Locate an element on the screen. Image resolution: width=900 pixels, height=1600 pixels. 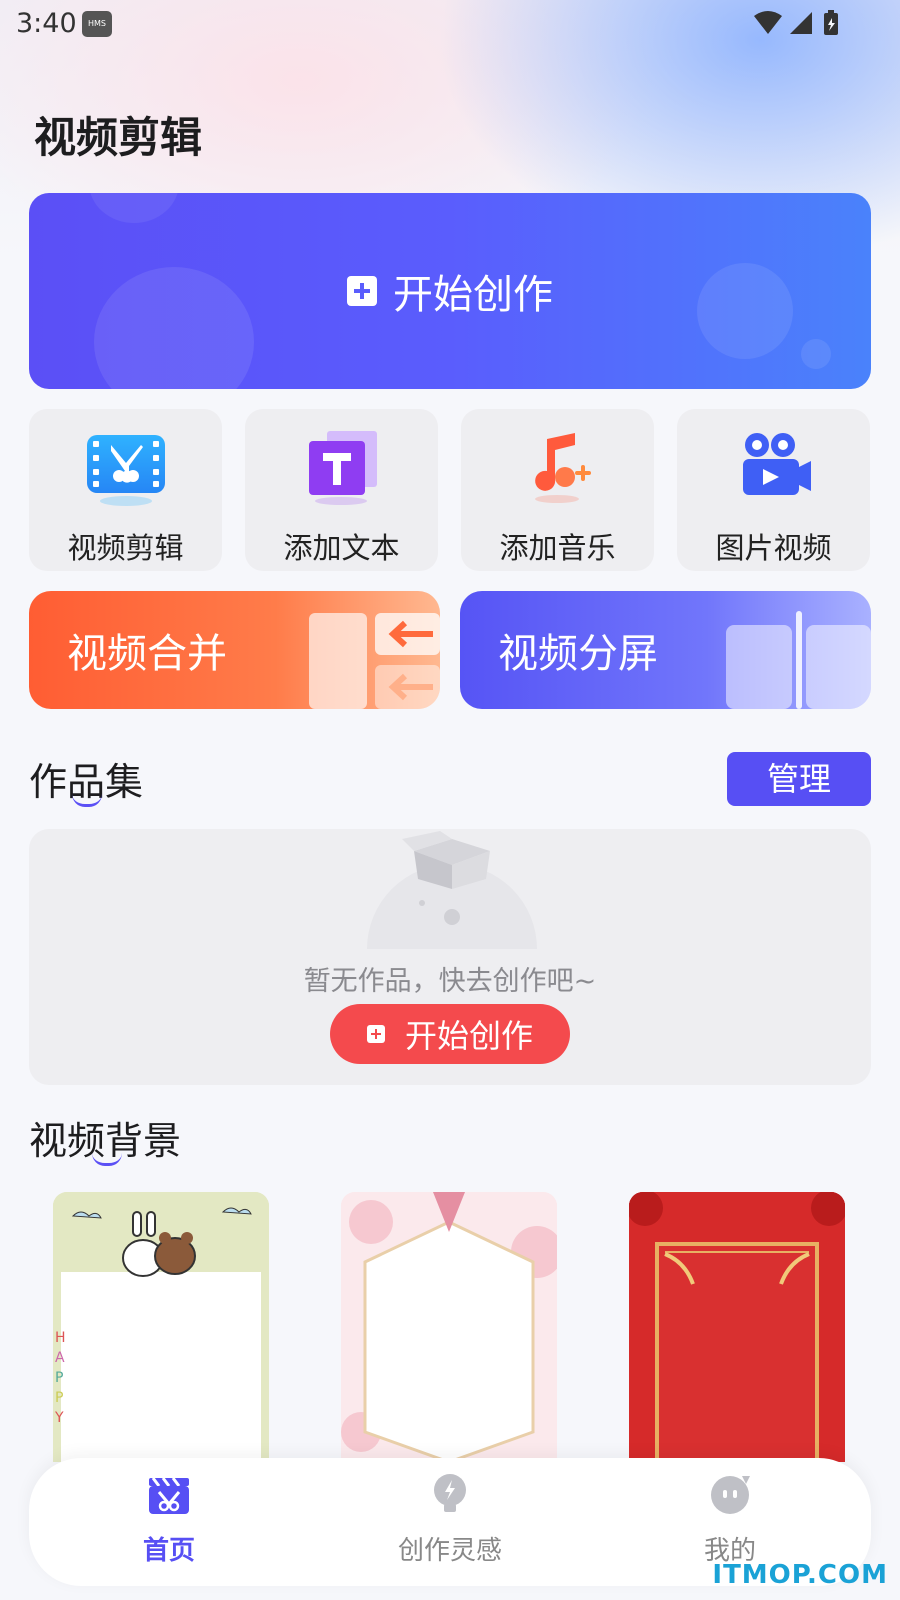
tool-label: 添加音乐 is located at coordinates (557, 548).